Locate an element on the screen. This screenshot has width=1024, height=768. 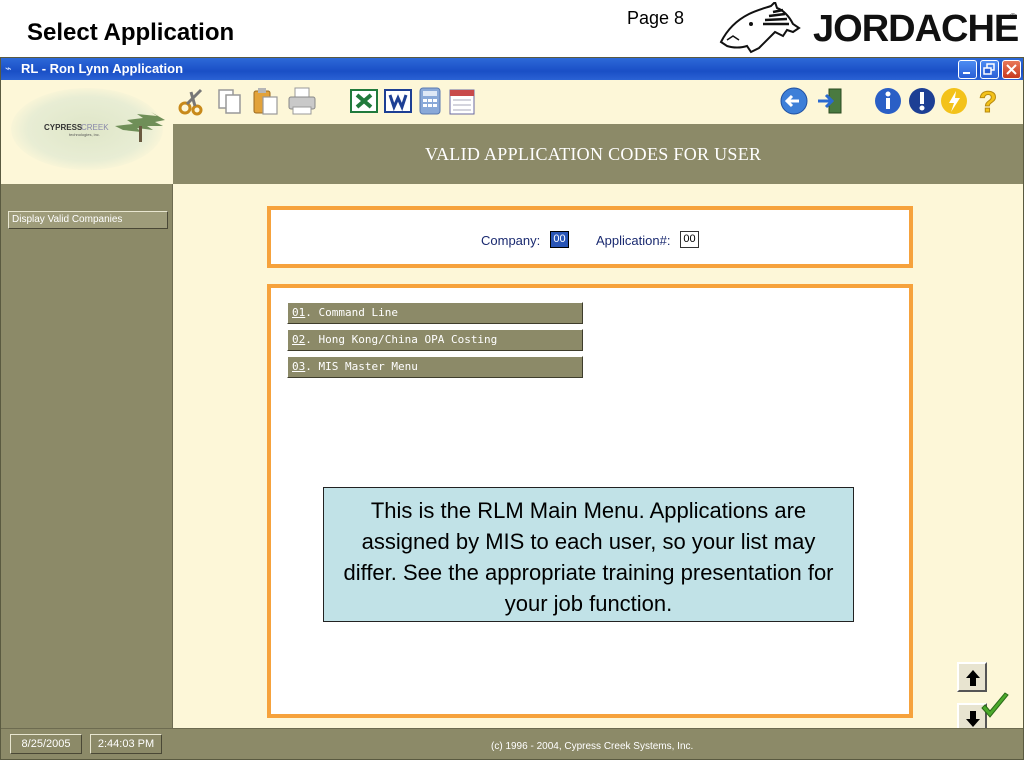
company-logo-area: CYPRESS CREEK technologies, inc. is located at coordinates (87, 132).